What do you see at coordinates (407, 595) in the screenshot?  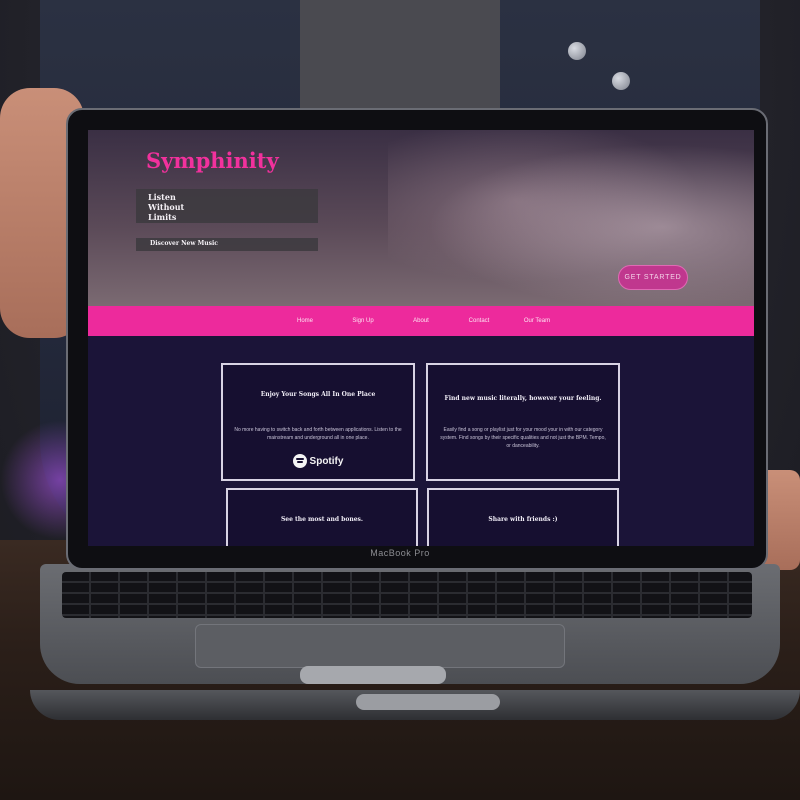 I see `laptop-keyboard` at bounding box center [407, 595].